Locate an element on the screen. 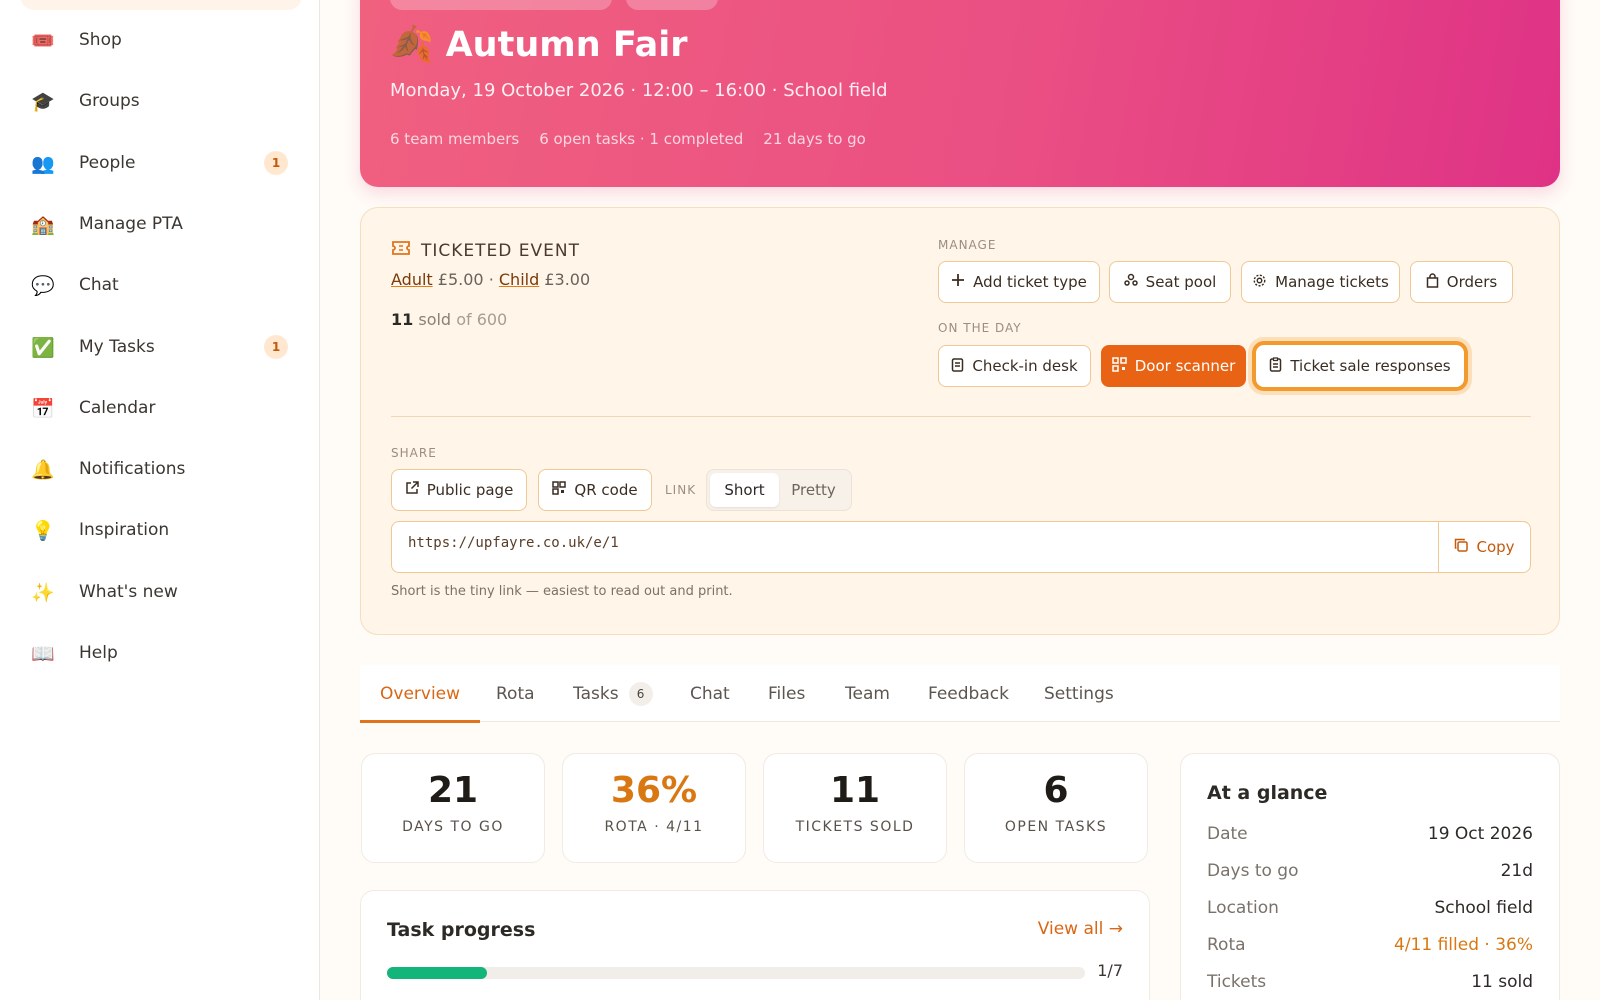 The image size is (1600, 1000). stat-value: 6 is located at coordinates (1056, 790).